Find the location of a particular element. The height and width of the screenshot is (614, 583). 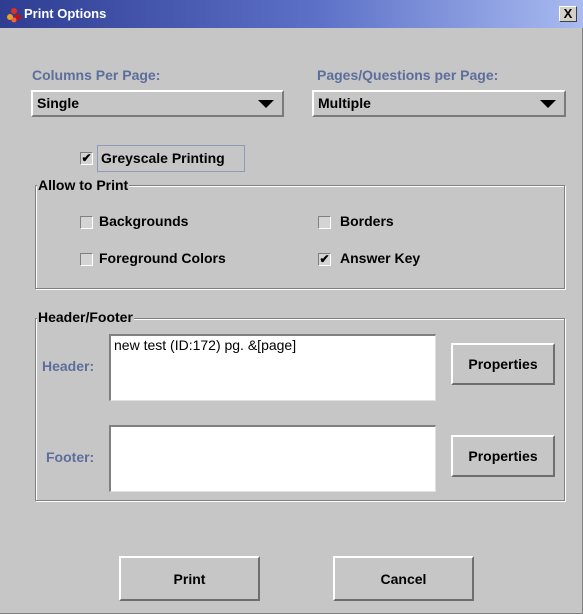

borders-checkbox is located at coordinates (324, 222).